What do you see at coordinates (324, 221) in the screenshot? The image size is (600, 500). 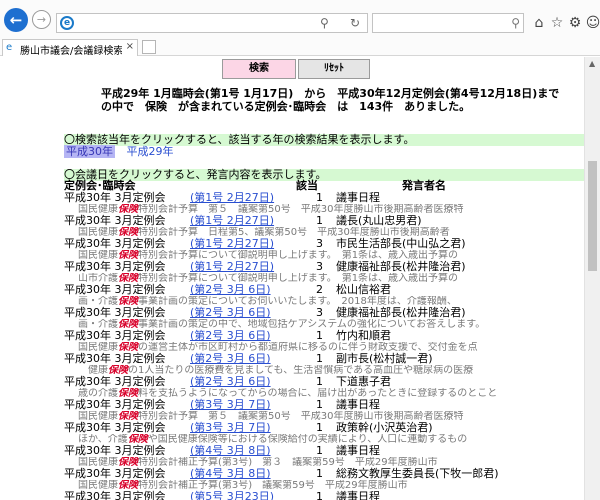 I see `result-row: 平成30年 3月定例会 (第1号 2月27日) 1 議長(丸山忠男君)` at bounding box center [324, 221].